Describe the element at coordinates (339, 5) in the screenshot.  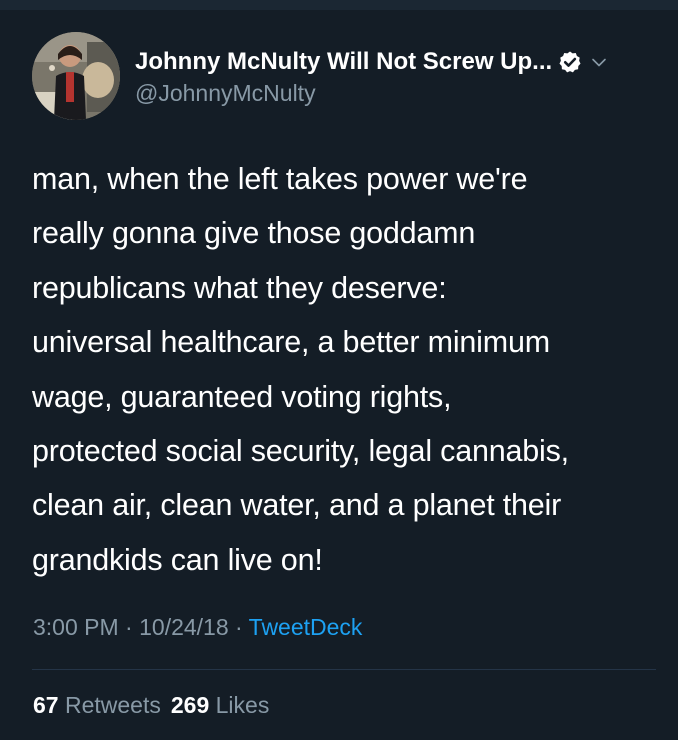
I see `top-border` at that location.